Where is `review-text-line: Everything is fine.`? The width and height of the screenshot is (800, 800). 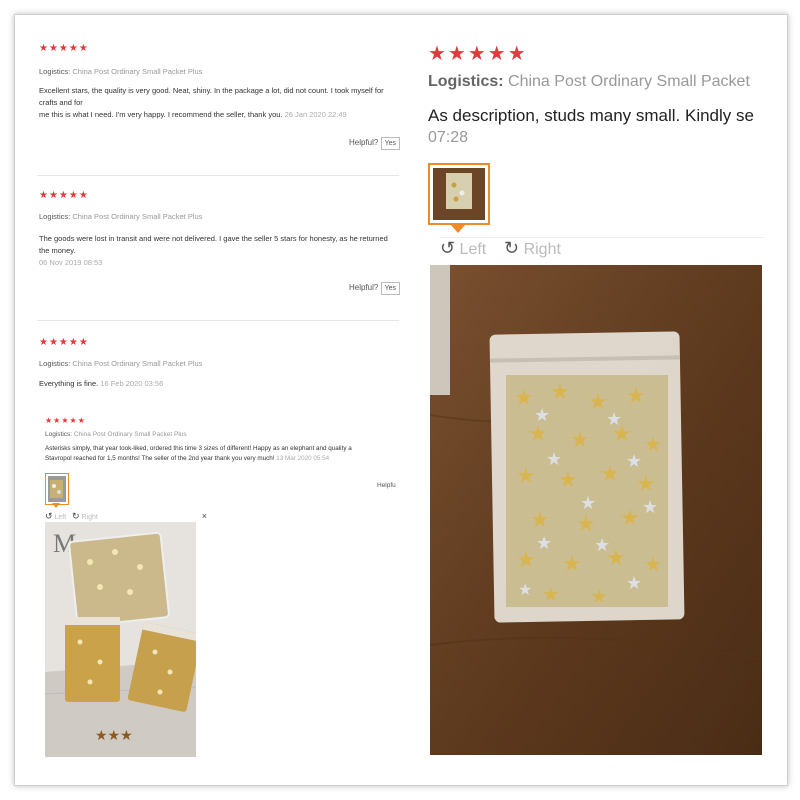
review-text-line: Everything is fine. is located at coordinates (69, 383).